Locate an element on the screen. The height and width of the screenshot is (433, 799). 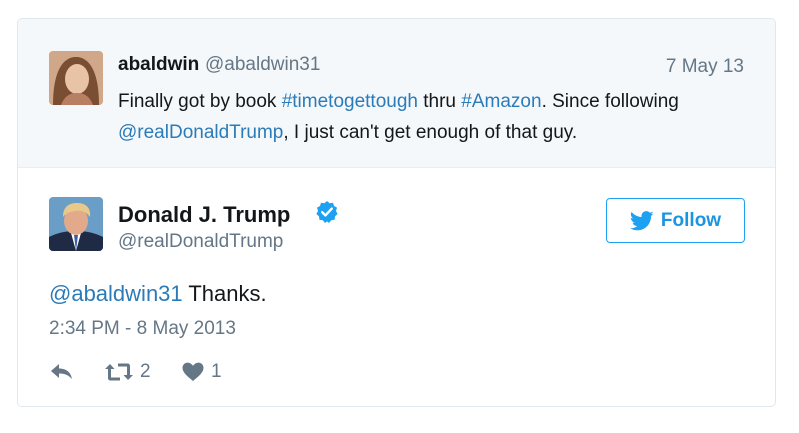
like-button: 1 is located at coordinates (201, 372).